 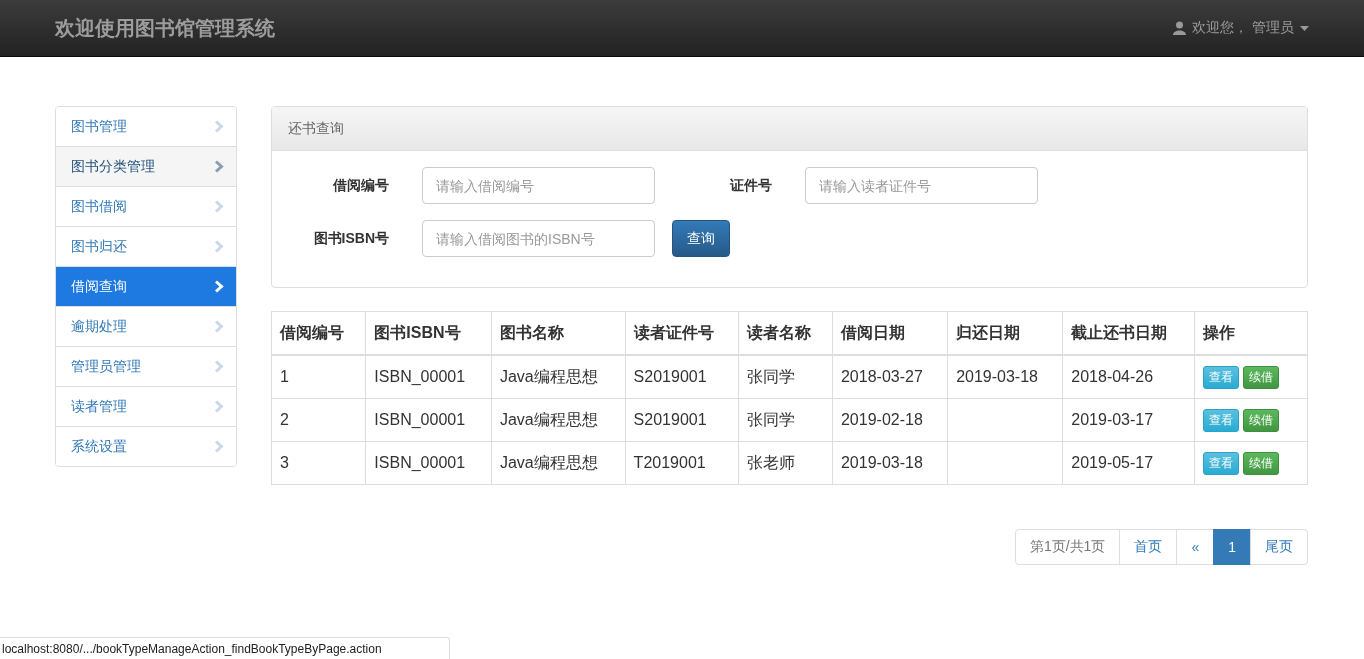 I want to click on panel-title: 还书查询, so click(x=316, y=128).